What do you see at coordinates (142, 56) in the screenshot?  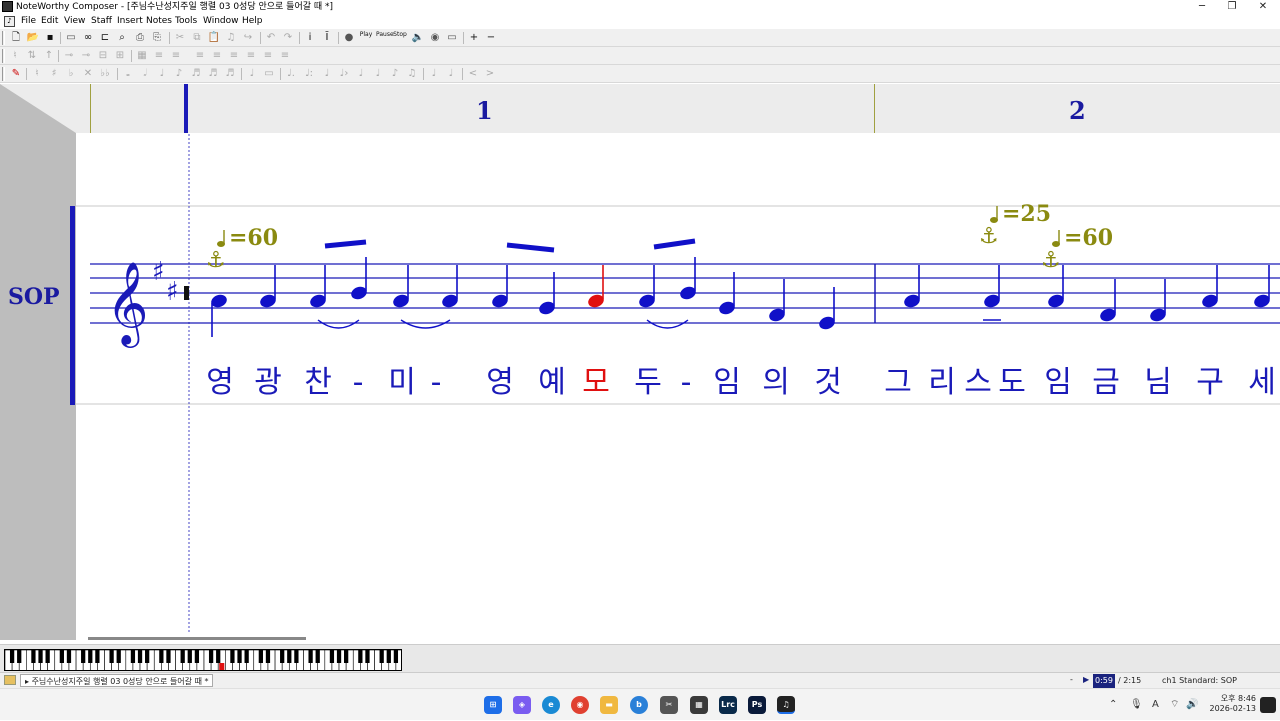 I see `grid-icon: ▦` at bounding box center [142, 56].